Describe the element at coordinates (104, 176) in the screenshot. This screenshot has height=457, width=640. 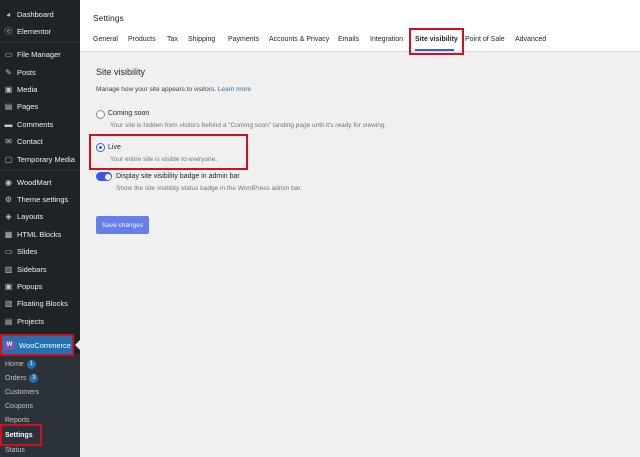
I see `admin-bar-badge-toggle` at that location.